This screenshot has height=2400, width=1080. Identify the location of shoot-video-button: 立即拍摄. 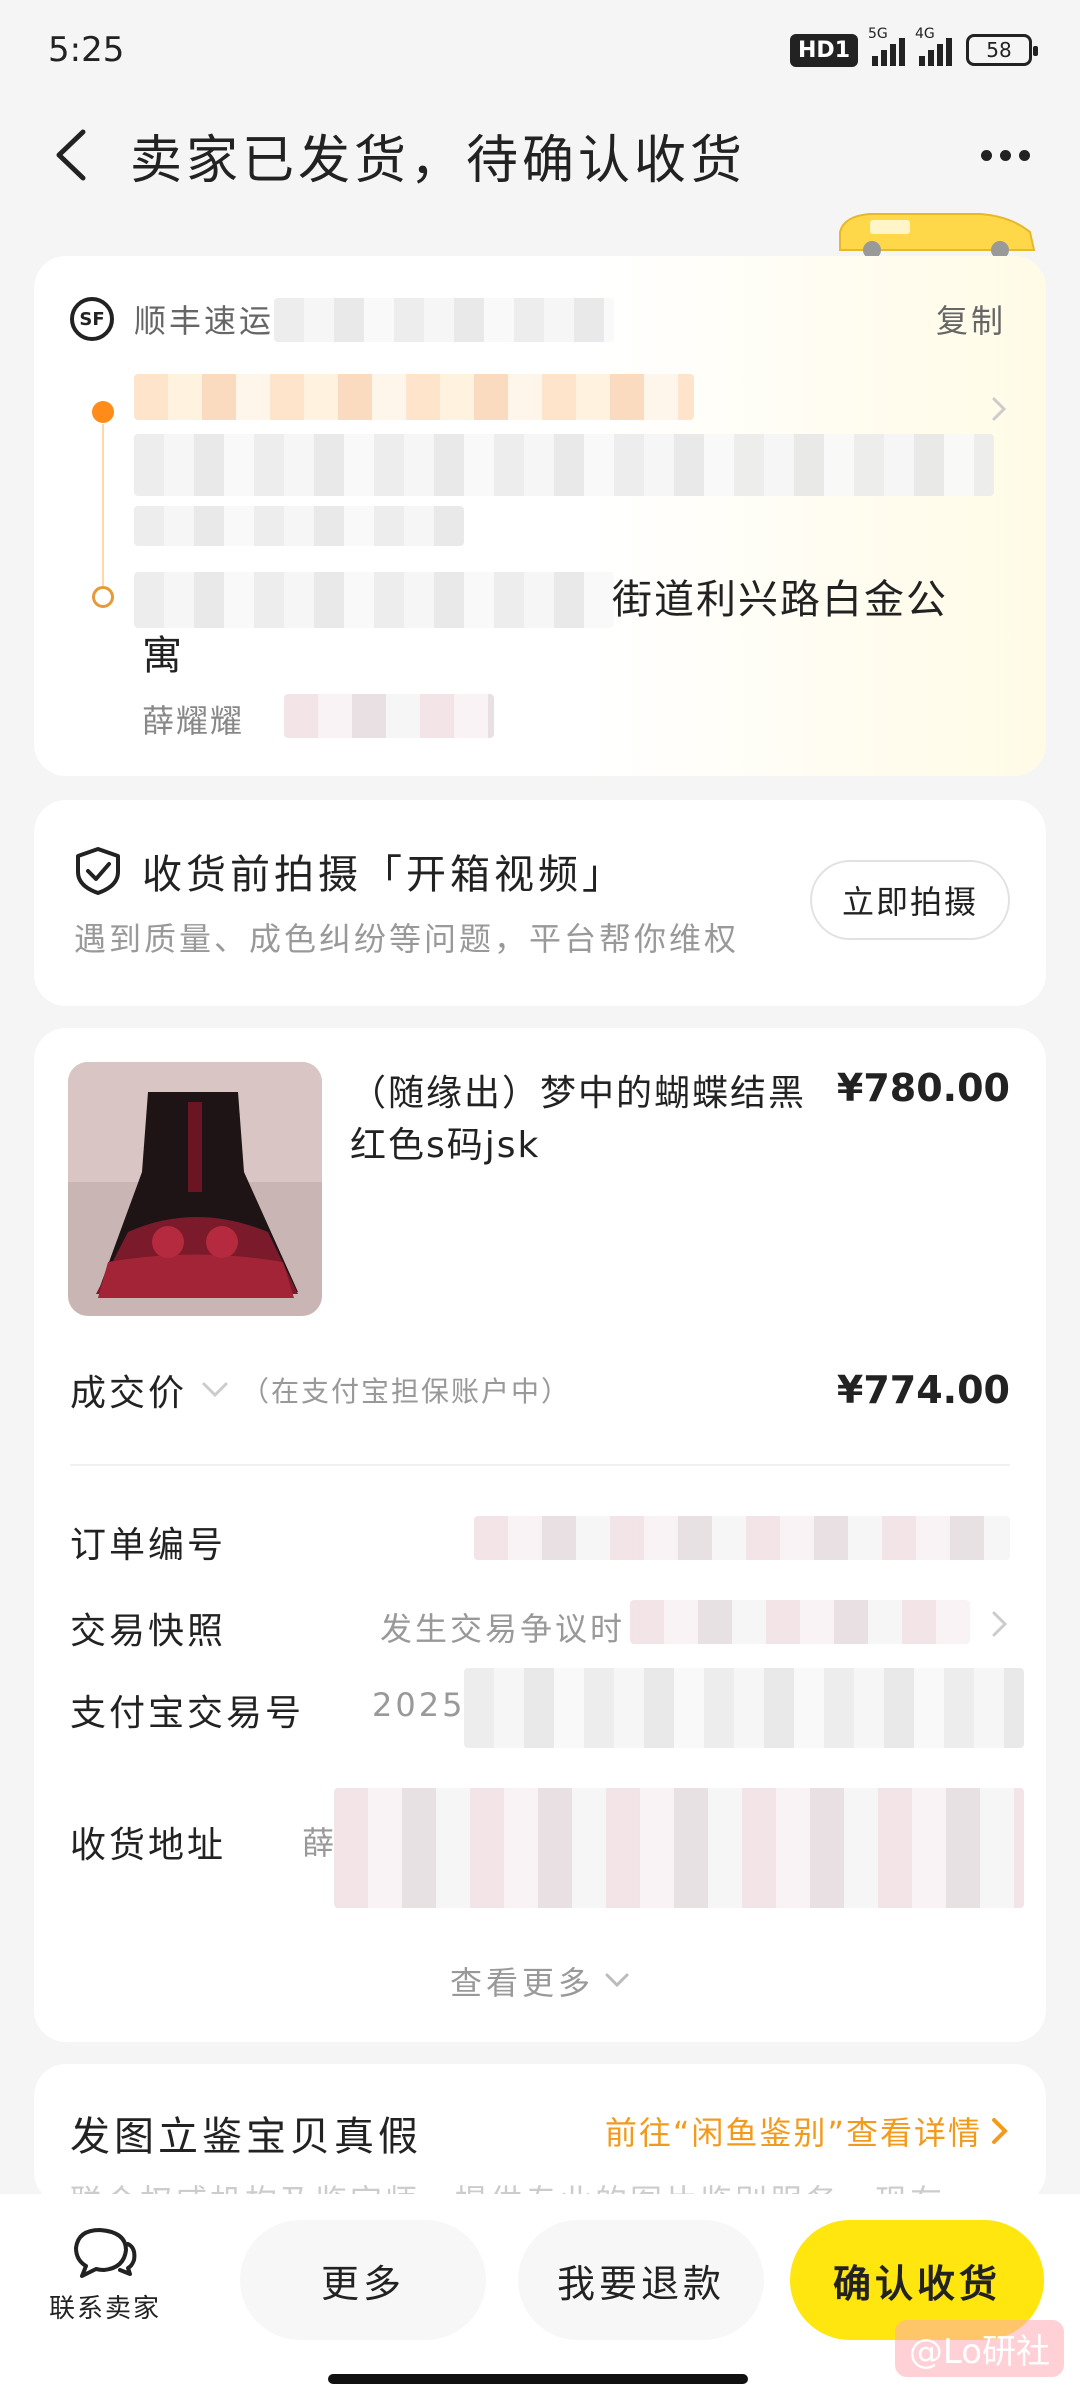
(910, 900).